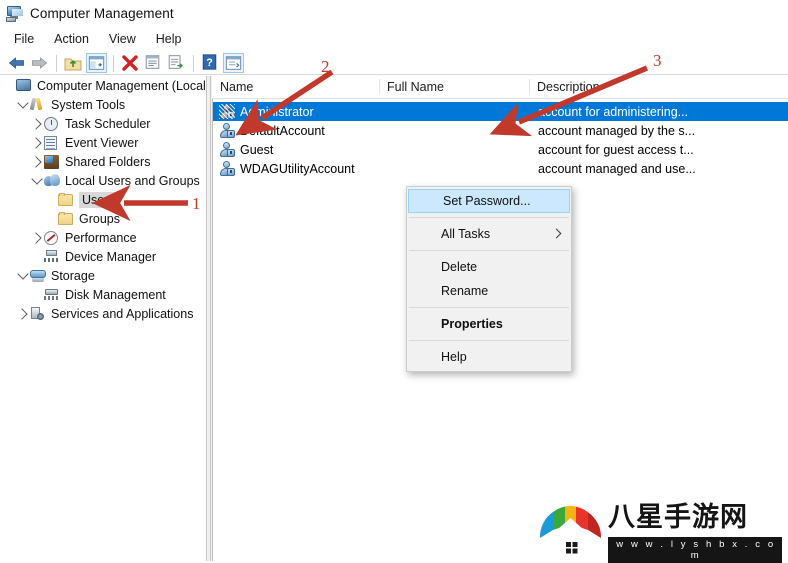 This screenshot has width=788, height=563. I want to click on column-header-description: Description, so click(658, 86).